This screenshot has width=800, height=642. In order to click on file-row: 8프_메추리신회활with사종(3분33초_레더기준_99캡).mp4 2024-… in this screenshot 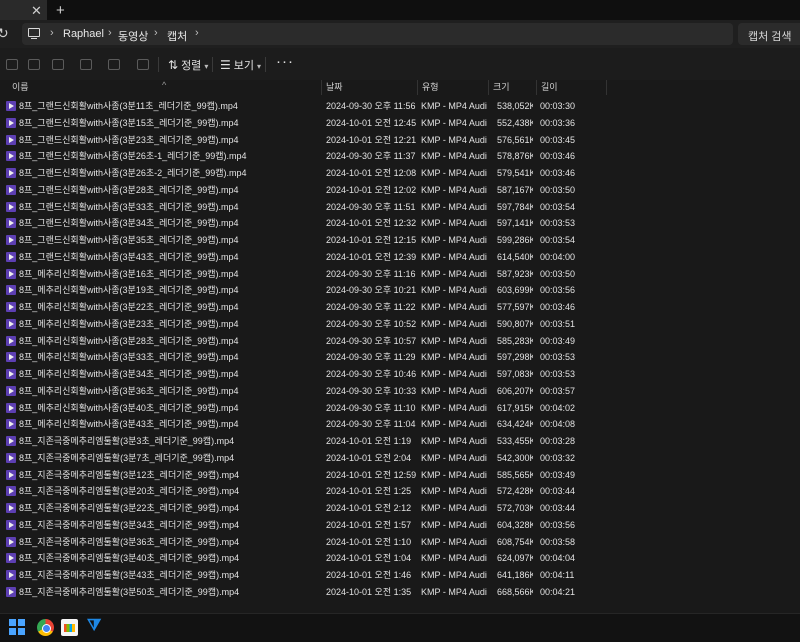, I will do `click(400, 357)`.